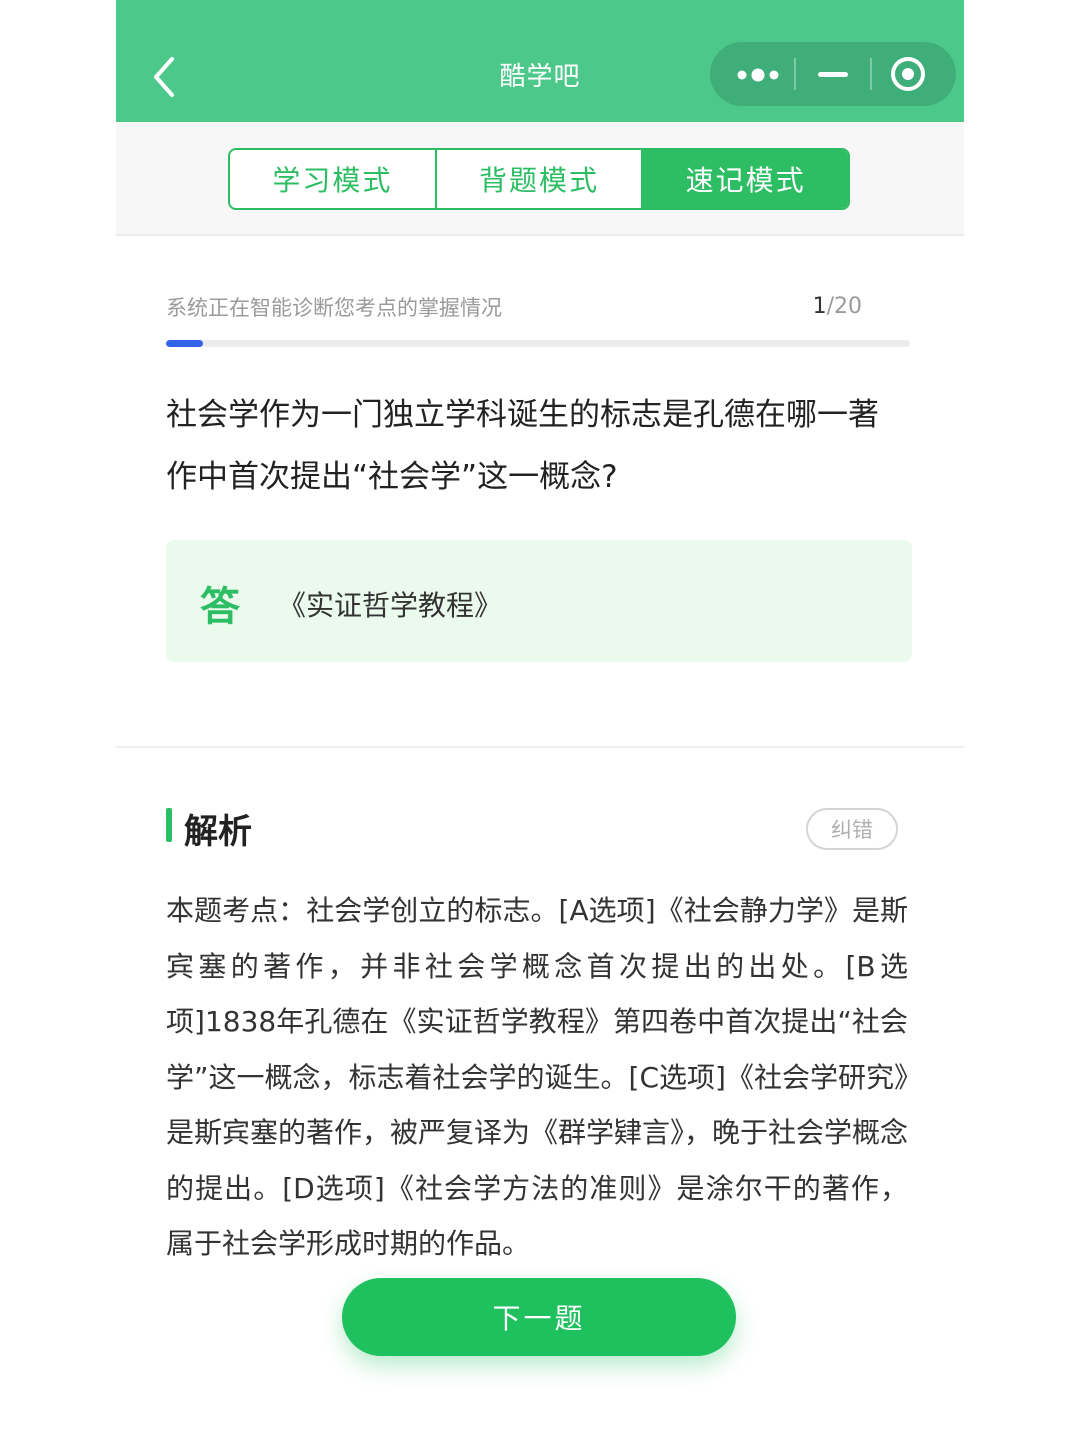  I want to click on more-dots-icon, so click(758, 75).